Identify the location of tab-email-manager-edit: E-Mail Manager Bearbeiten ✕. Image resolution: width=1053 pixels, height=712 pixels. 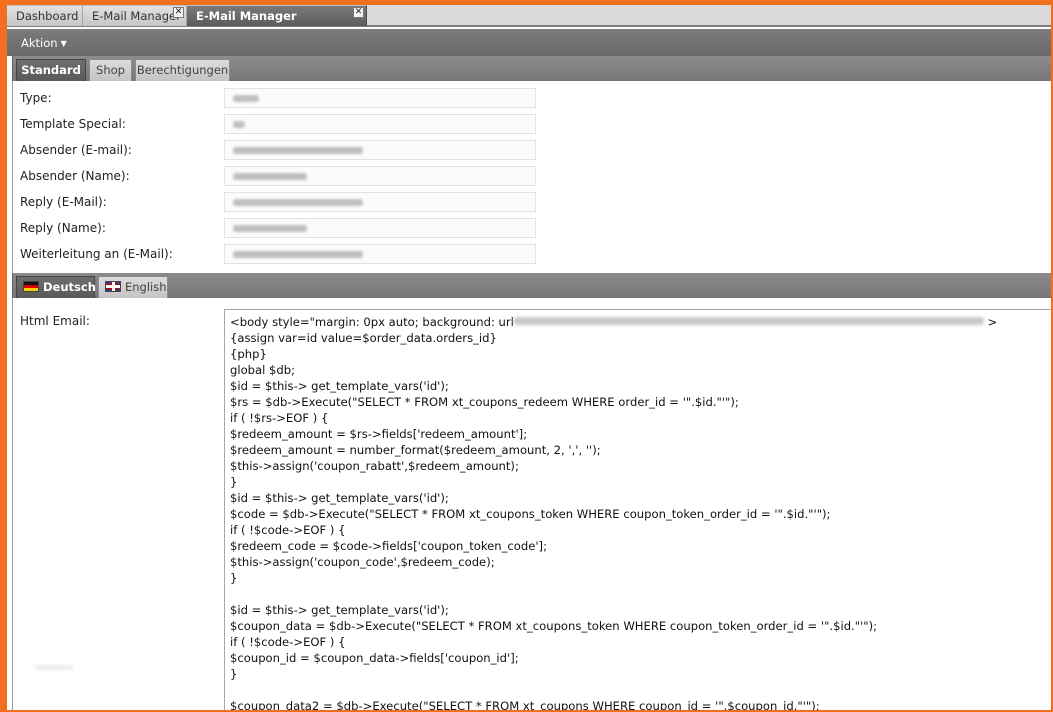
(277, 24).